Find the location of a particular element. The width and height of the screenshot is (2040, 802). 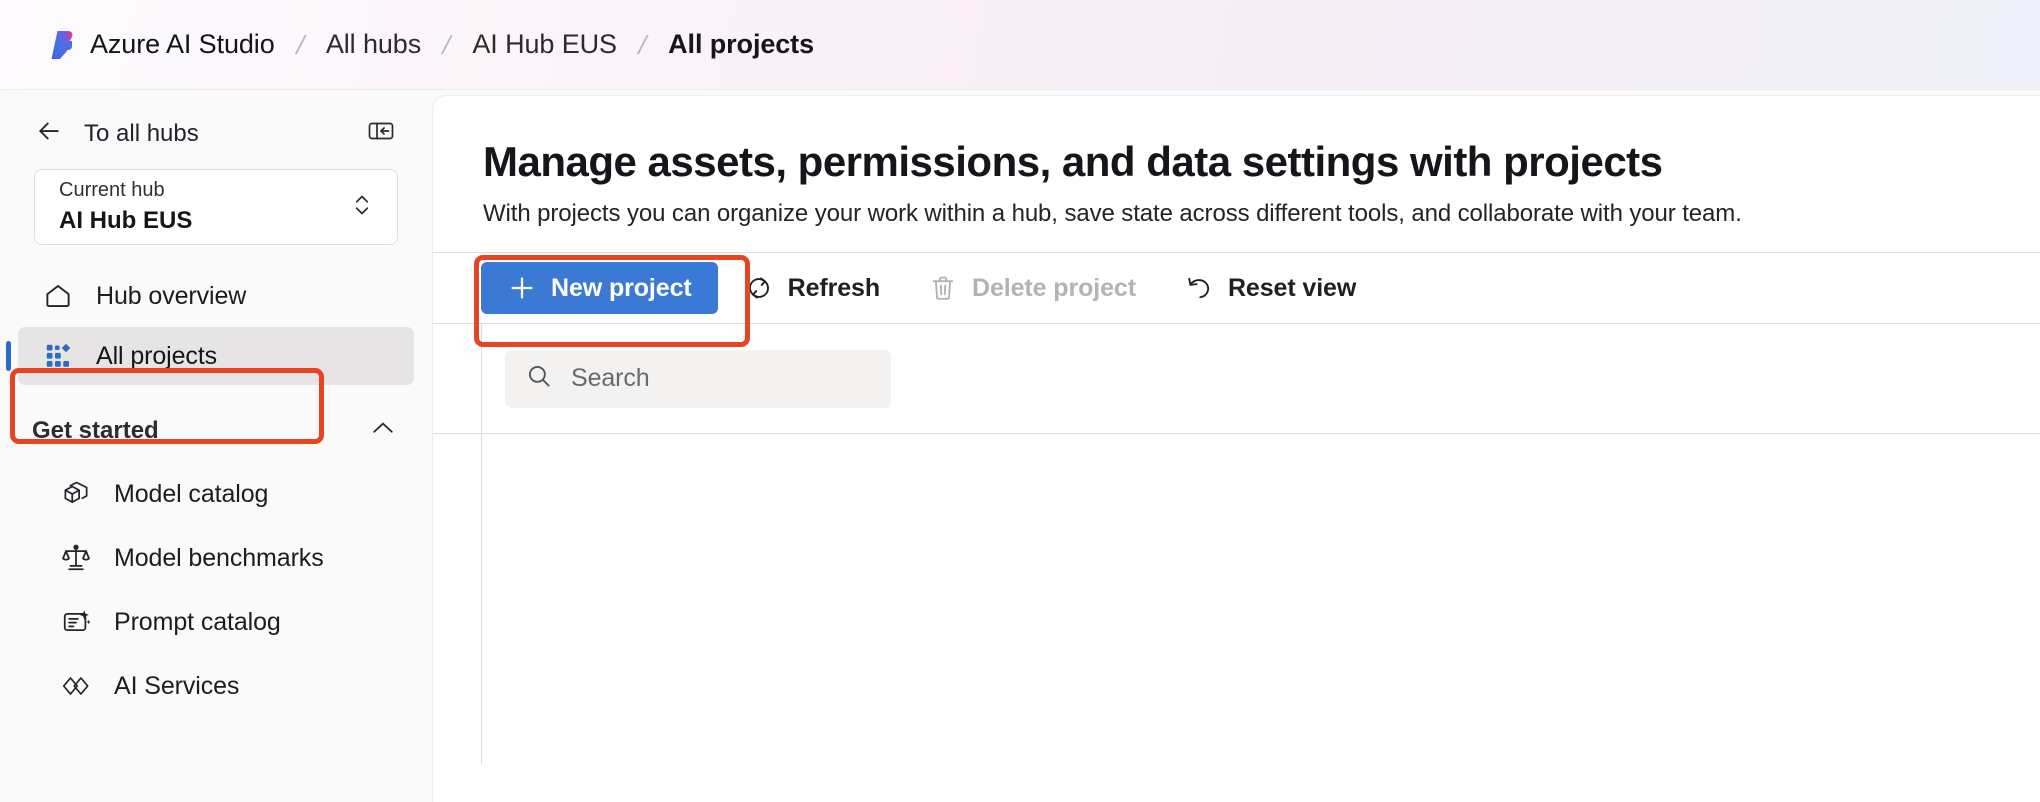

sidebar-item-model-benchmarks: Model benchmarks is located at coordinates (216, 558).